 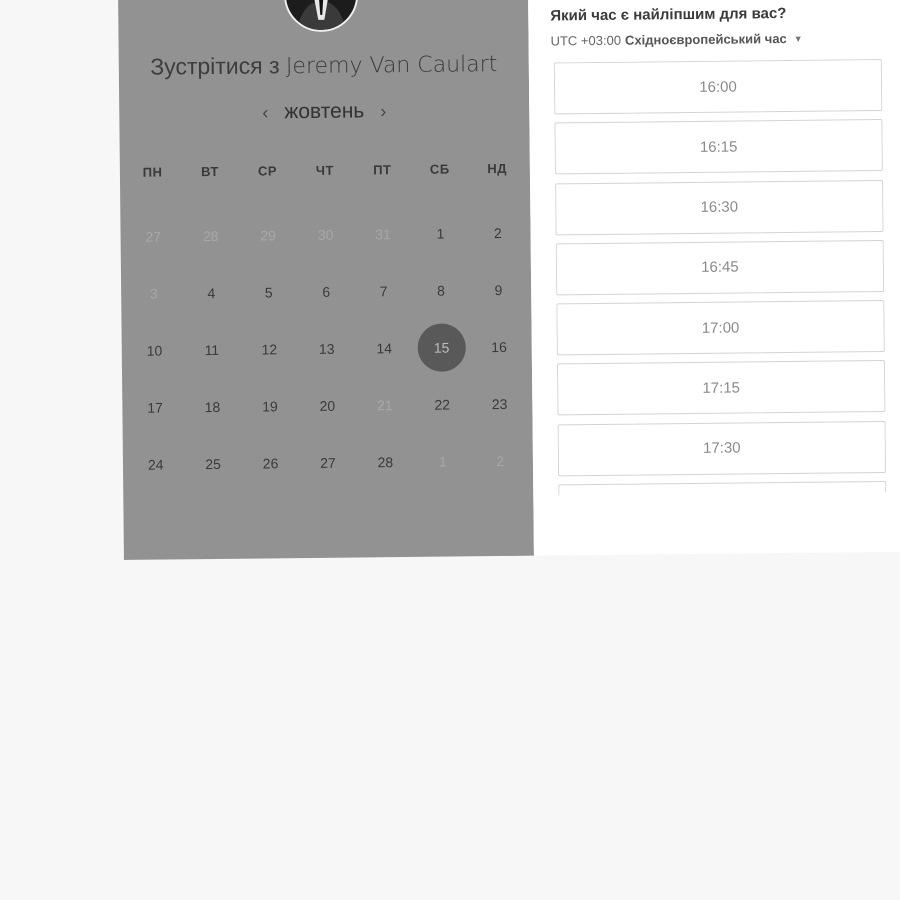 I want to click on calendar-day-number: 16, so click(x=499, y=346).